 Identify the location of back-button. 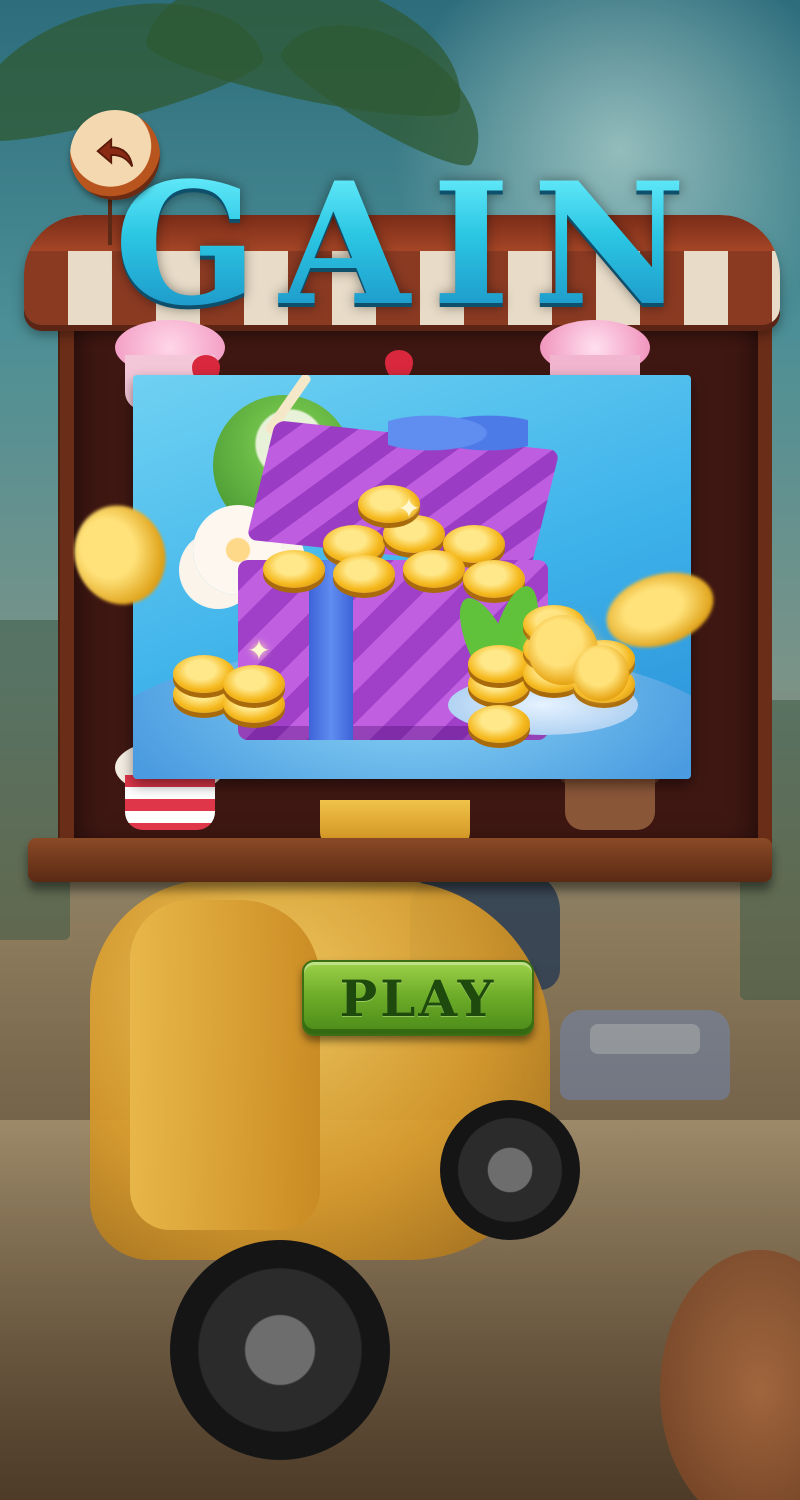
(115, 155).